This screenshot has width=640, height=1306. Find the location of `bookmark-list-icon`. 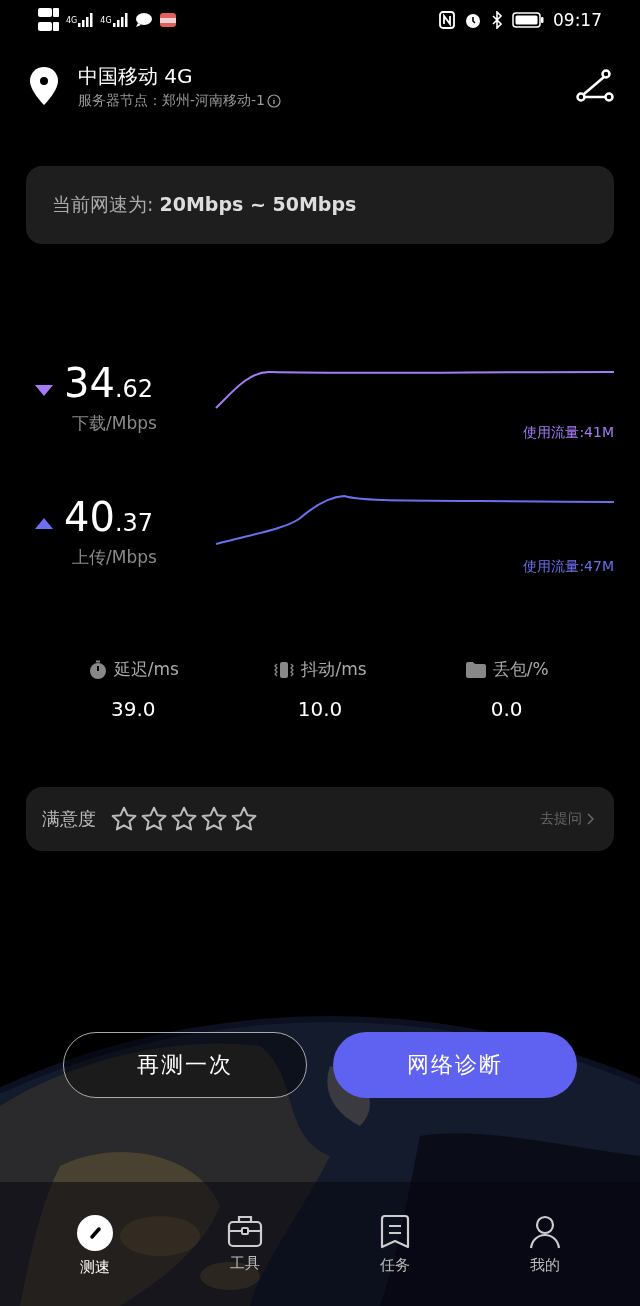

bookmark-list-icon is located at coordinates (395, 1232).